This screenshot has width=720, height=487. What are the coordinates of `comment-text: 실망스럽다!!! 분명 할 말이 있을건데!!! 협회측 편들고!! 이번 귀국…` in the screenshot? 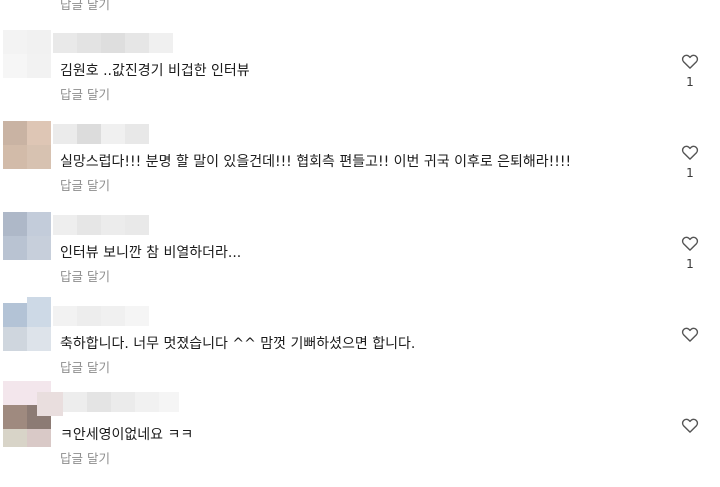 It's located at (316, 162).